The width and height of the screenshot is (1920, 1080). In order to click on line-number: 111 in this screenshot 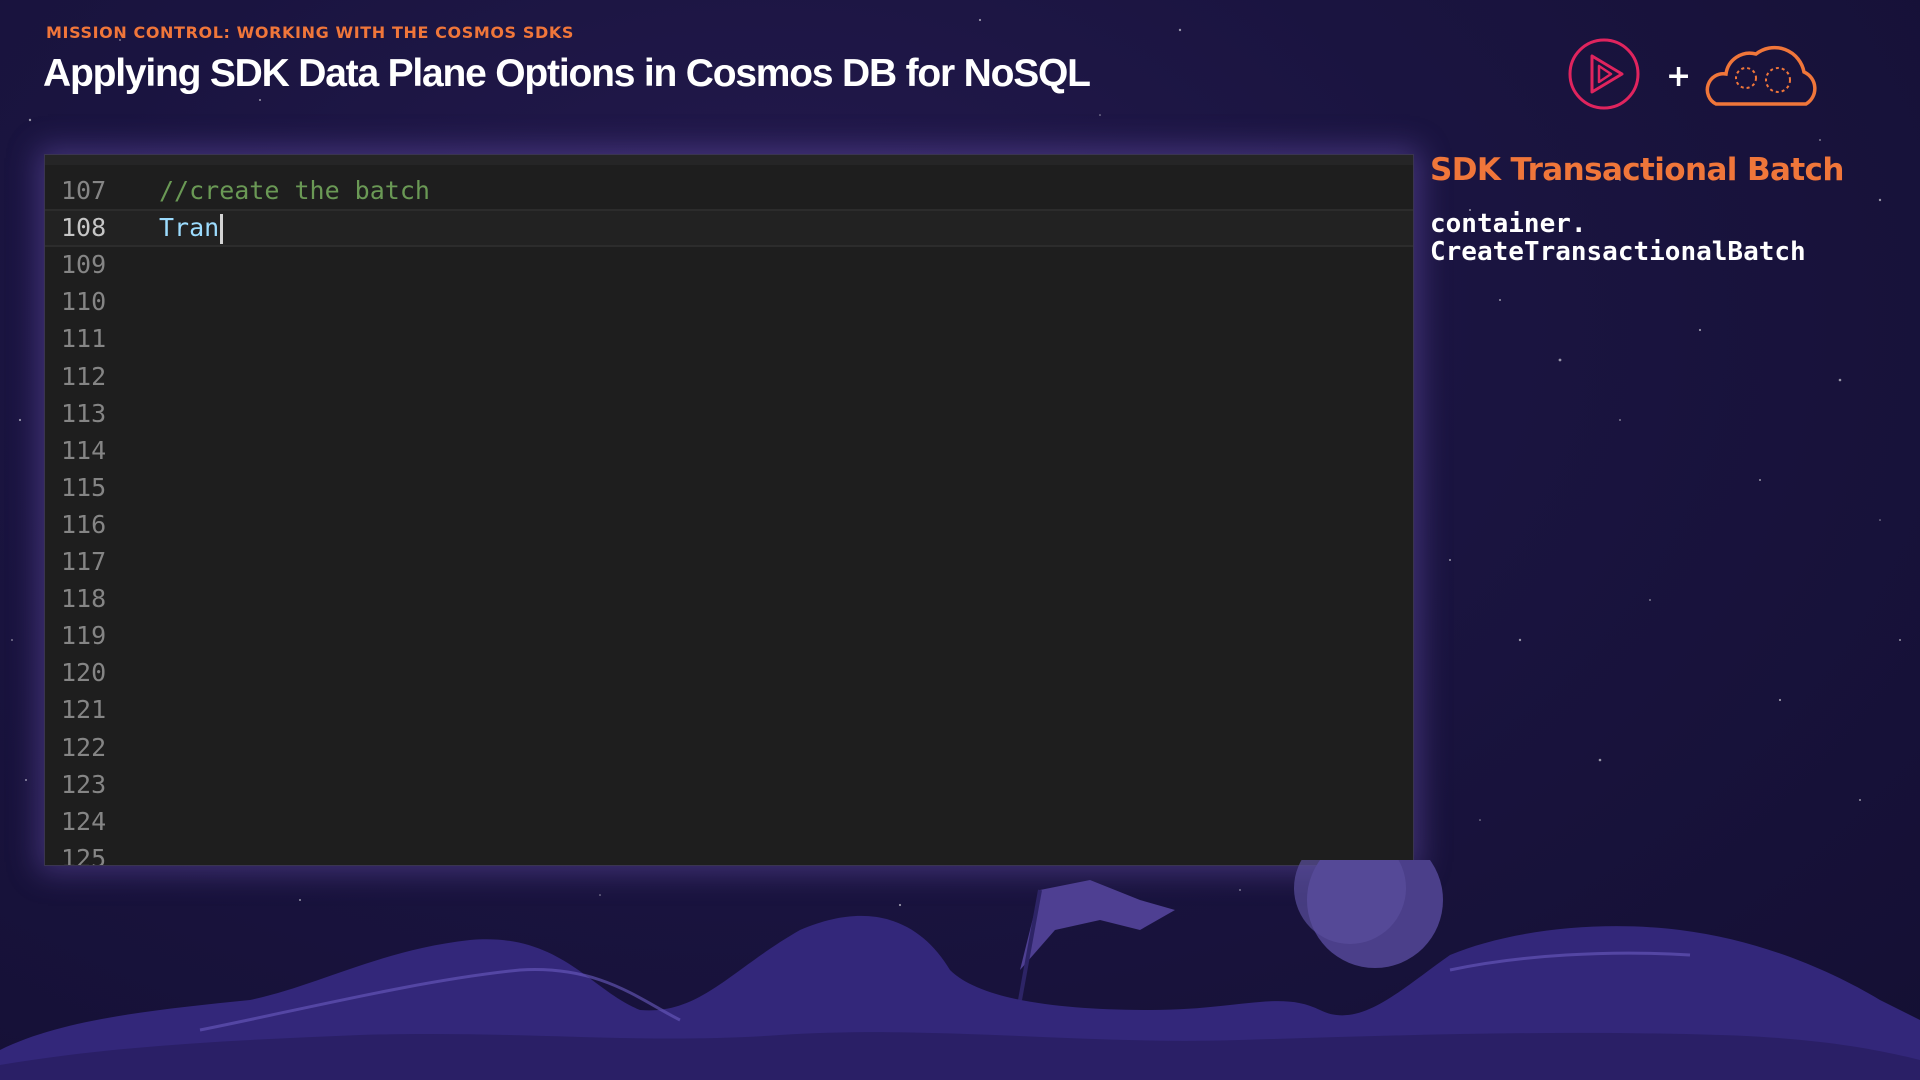, I will do `click(84, 339)`.